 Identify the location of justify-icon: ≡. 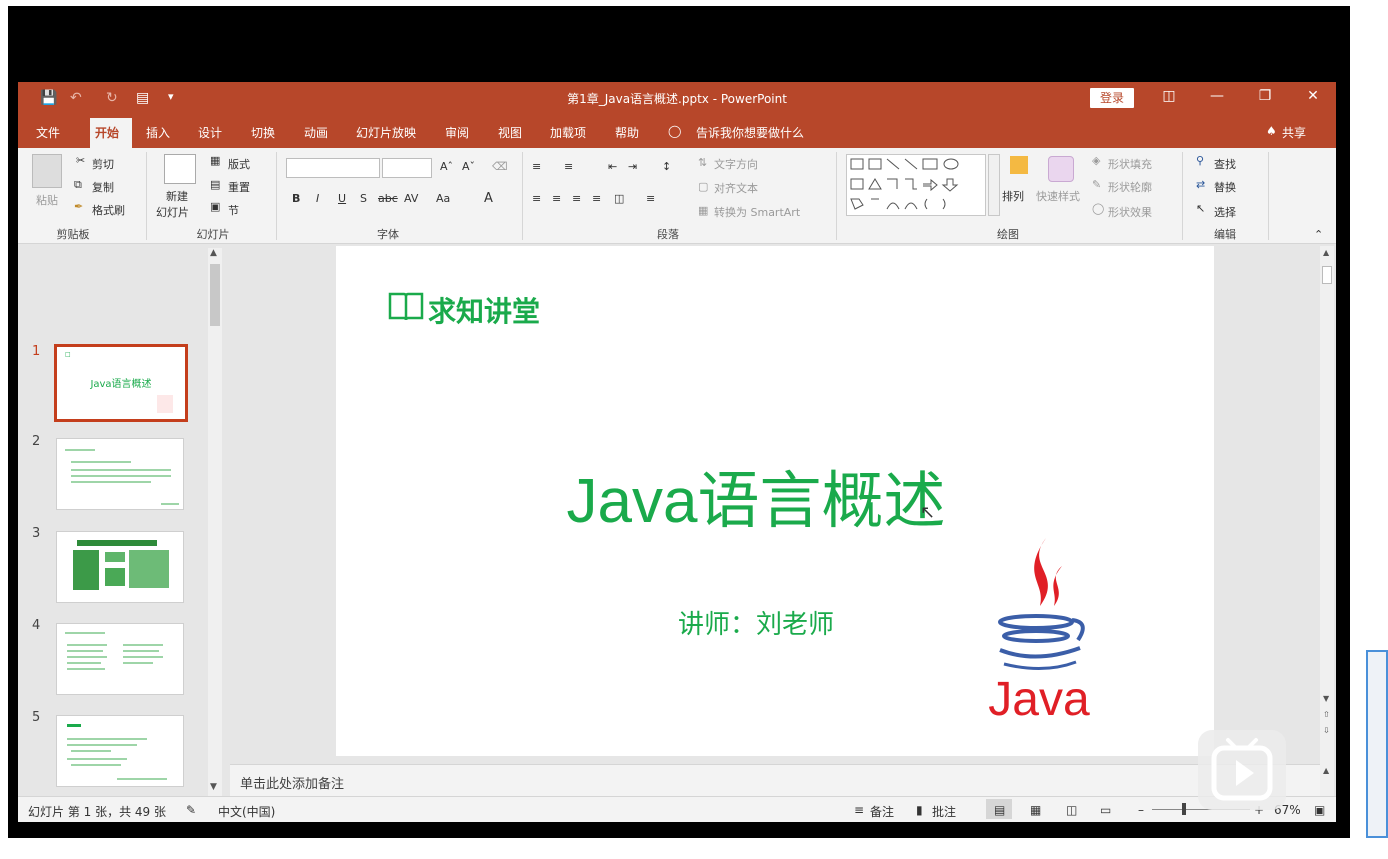
(596, 198).